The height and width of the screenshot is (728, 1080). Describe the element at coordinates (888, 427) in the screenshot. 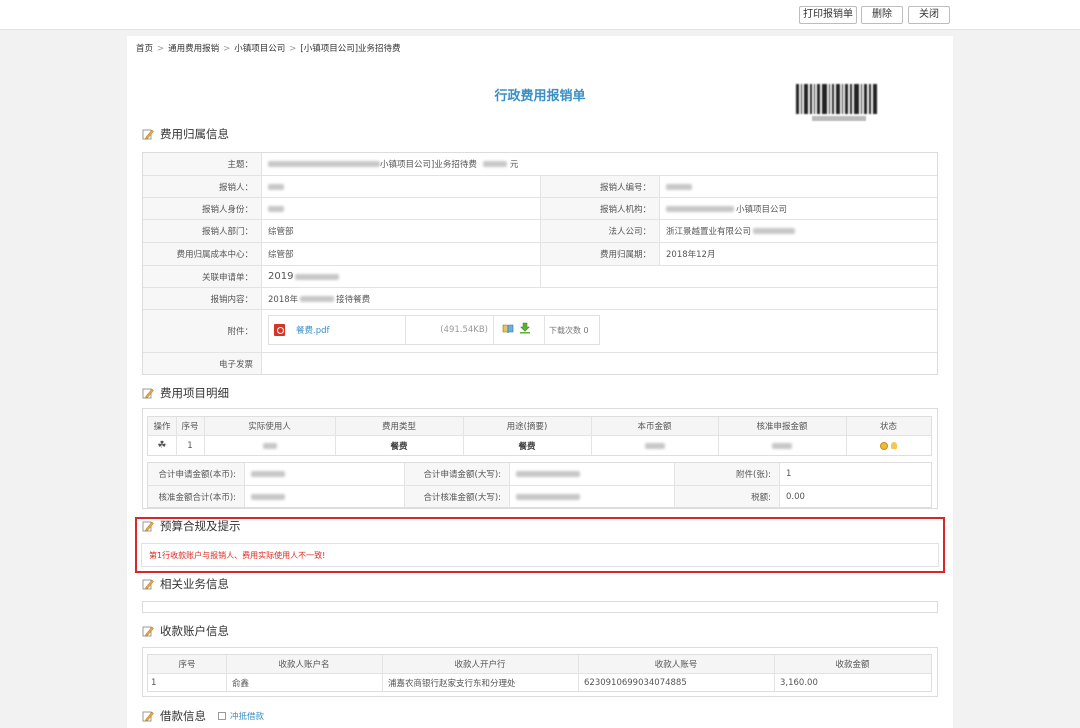

I see `col-header-status: 状态` at that location.